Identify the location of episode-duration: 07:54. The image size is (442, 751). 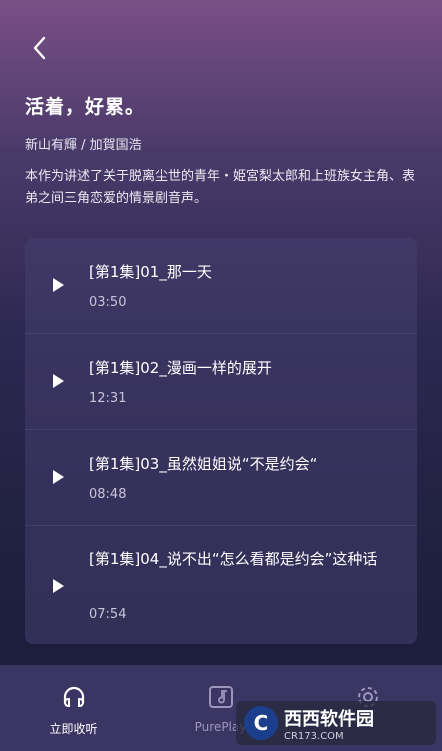
(108, 614).